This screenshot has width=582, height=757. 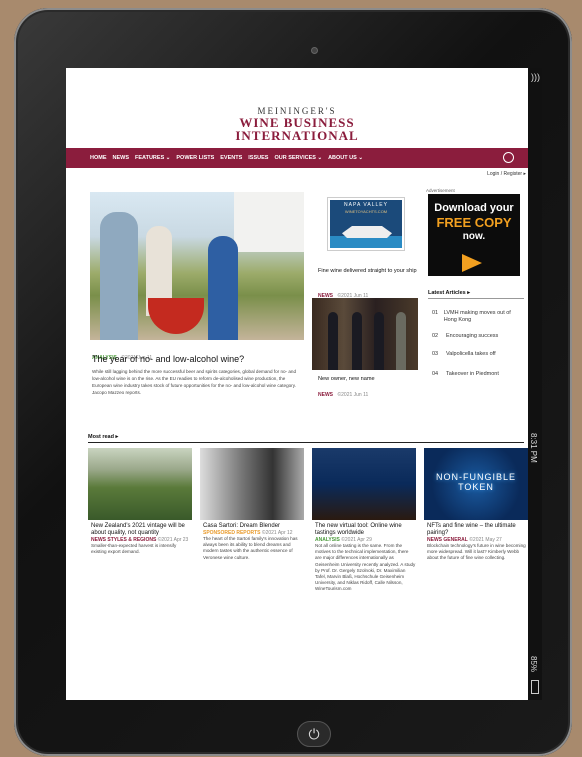 I want to click on camera-icon, so click(x=314, y=50).